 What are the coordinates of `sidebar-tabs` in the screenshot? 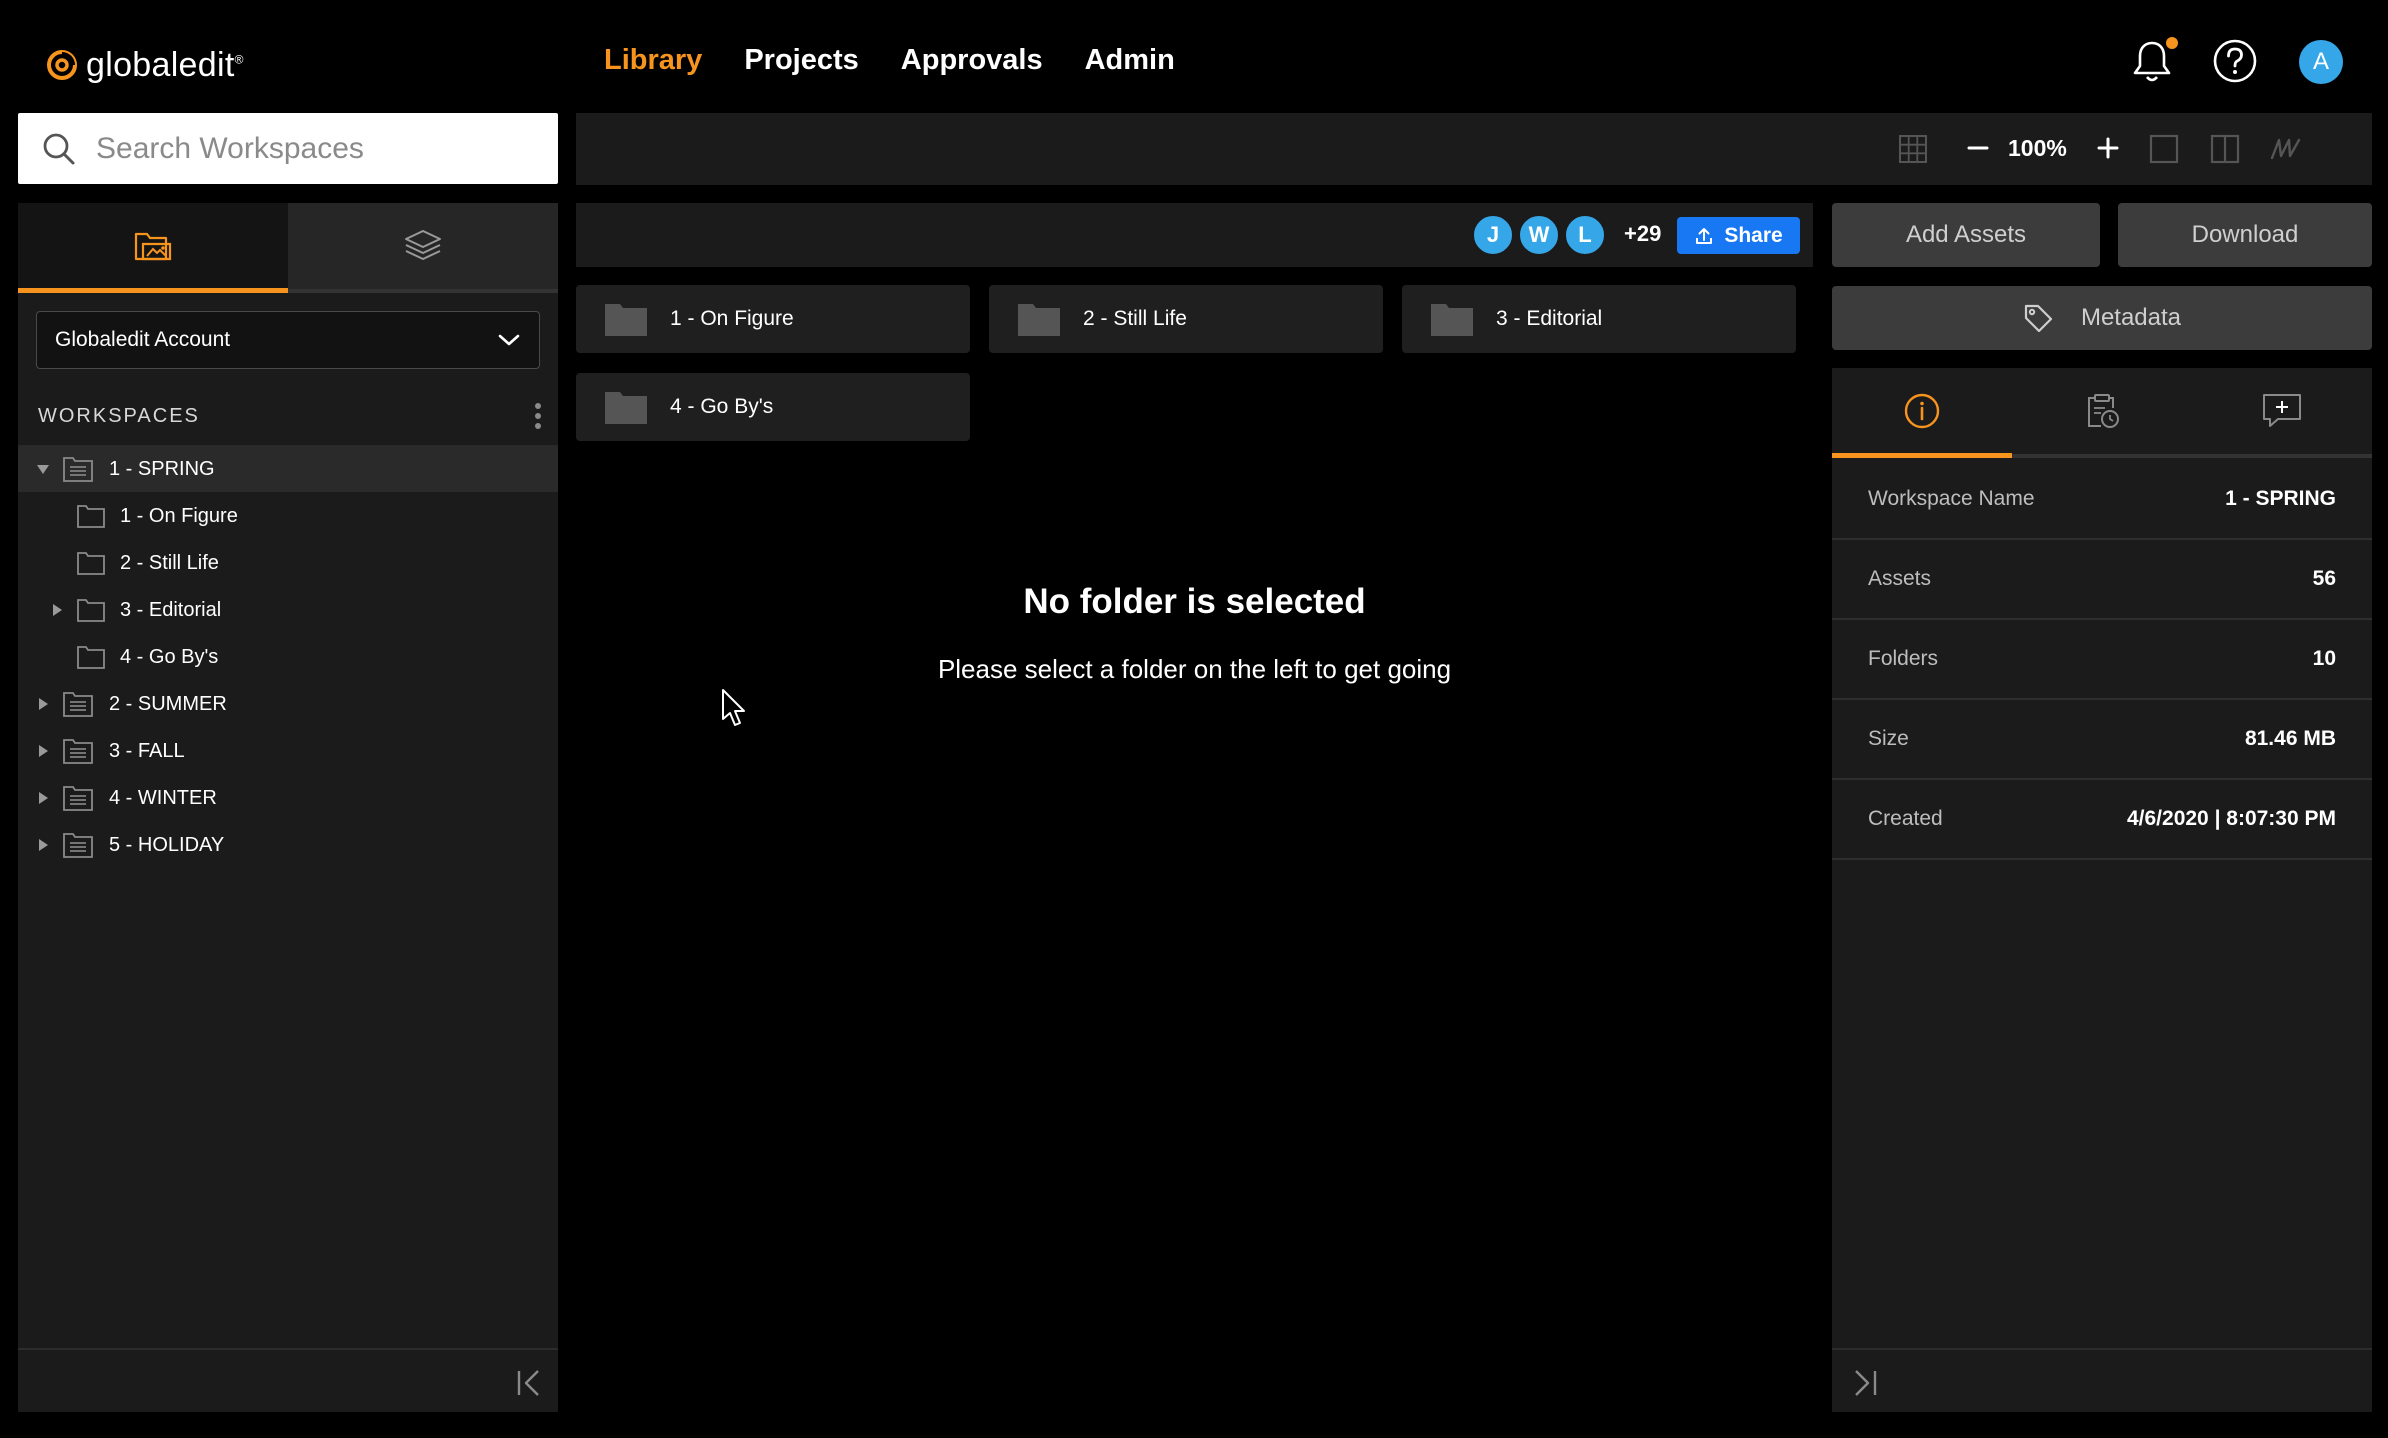 It's located at (288, 248).